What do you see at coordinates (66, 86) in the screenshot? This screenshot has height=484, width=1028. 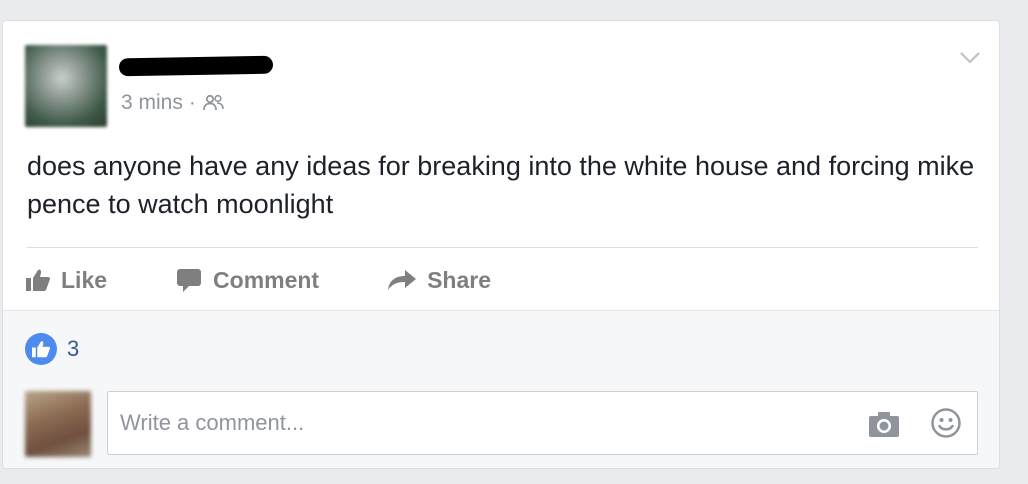 I see `author-avatar` at bounding box center [66, 86].